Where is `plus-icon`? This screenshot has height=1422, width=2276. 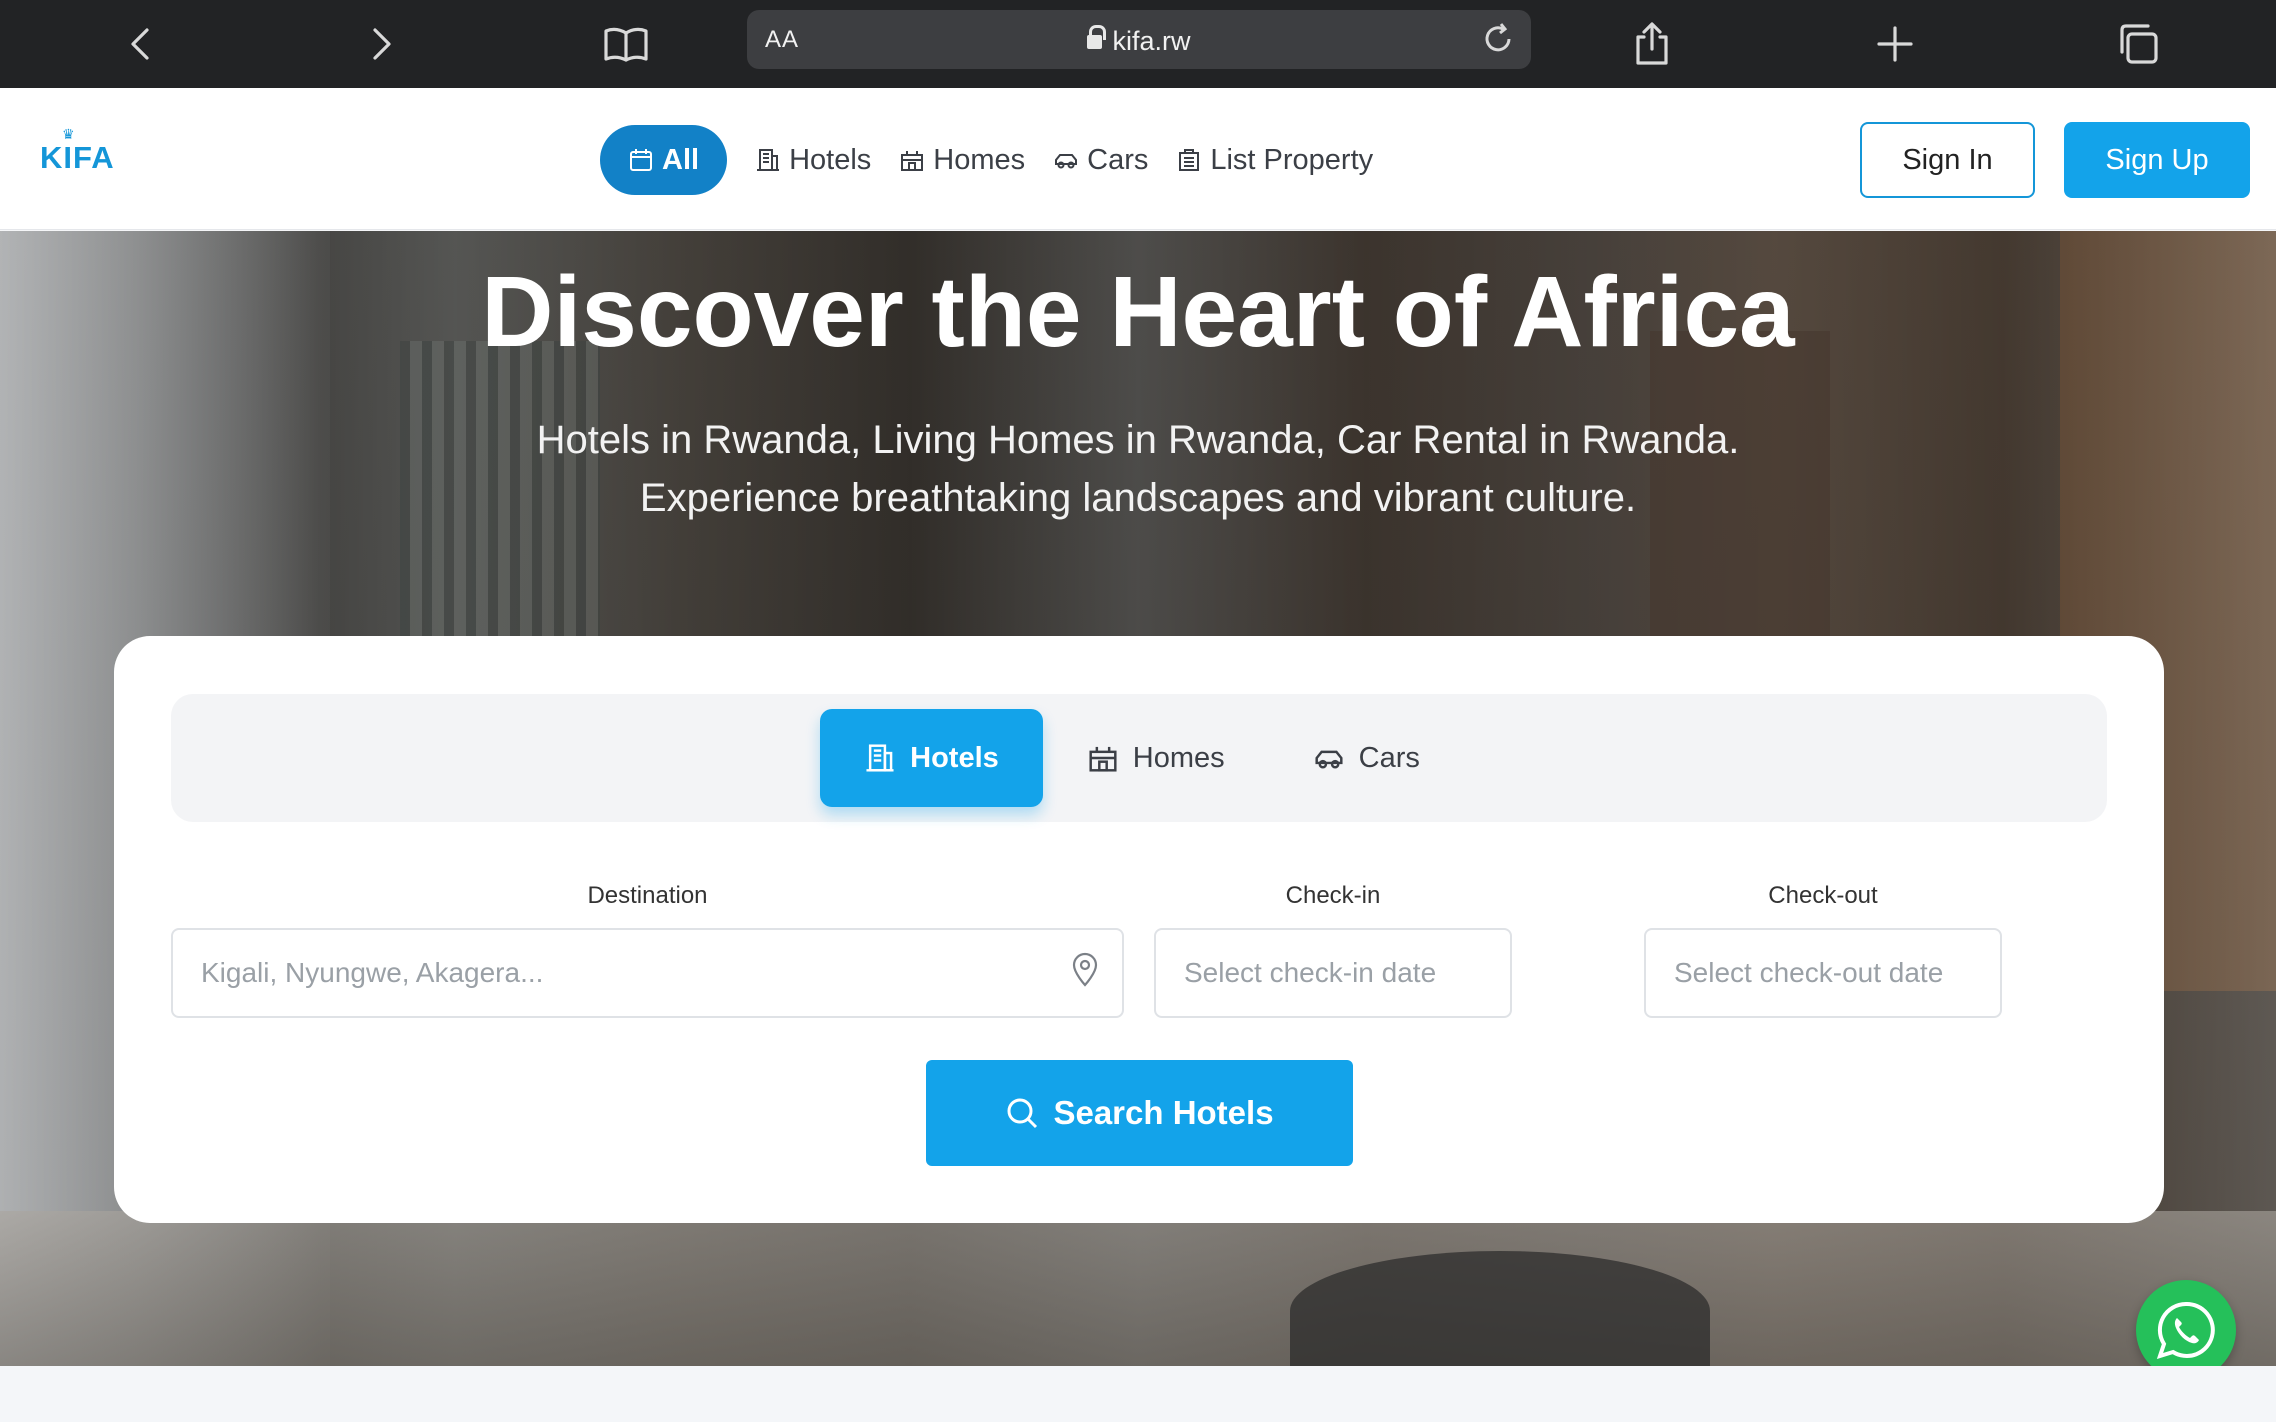 plus-icon is located at coordinates (1895, 44).